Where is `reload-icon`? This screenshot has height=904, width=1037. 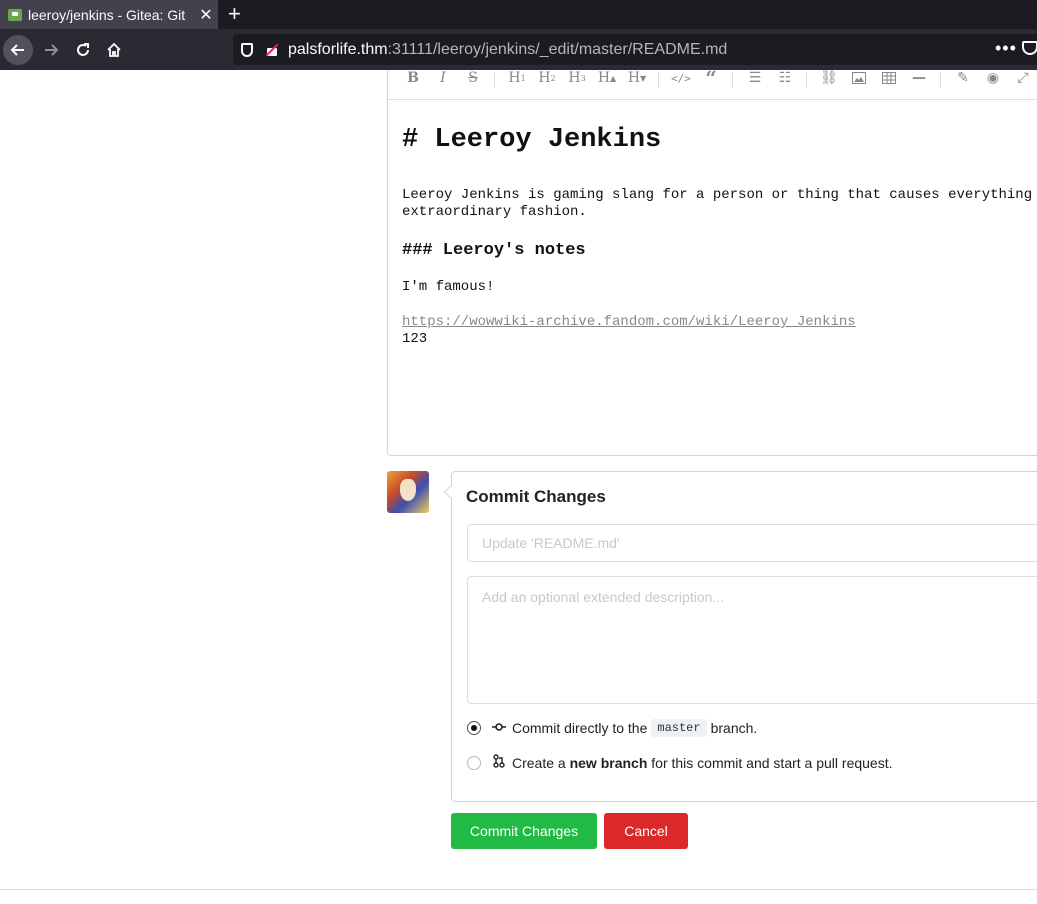 reload-icon is located at coordinates (83, 49).